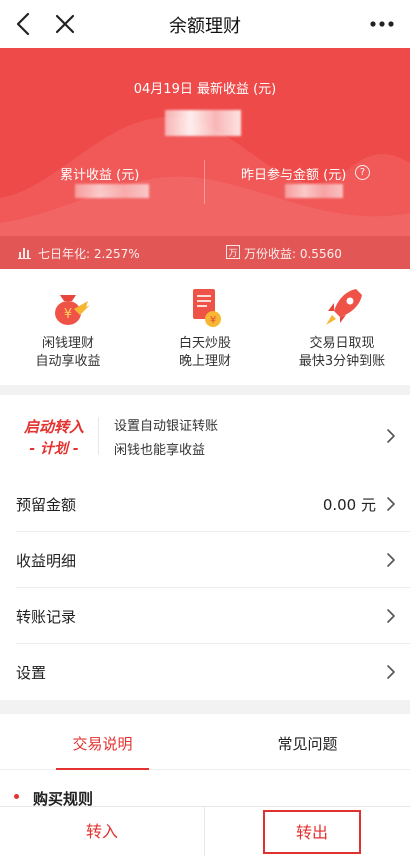 The image size is (410, 856). I want to click on row-label: 预留金额, so click(46, 505).